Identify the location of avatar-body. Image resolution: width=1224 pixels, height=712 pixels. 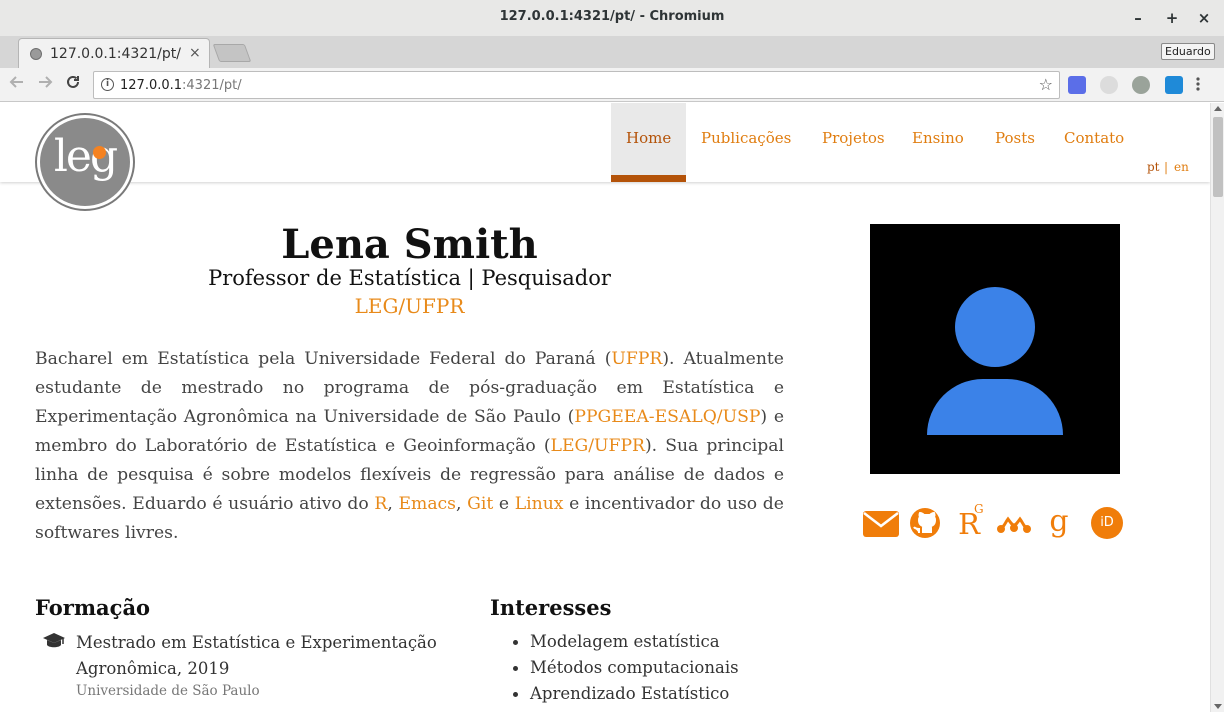
(995, 407).